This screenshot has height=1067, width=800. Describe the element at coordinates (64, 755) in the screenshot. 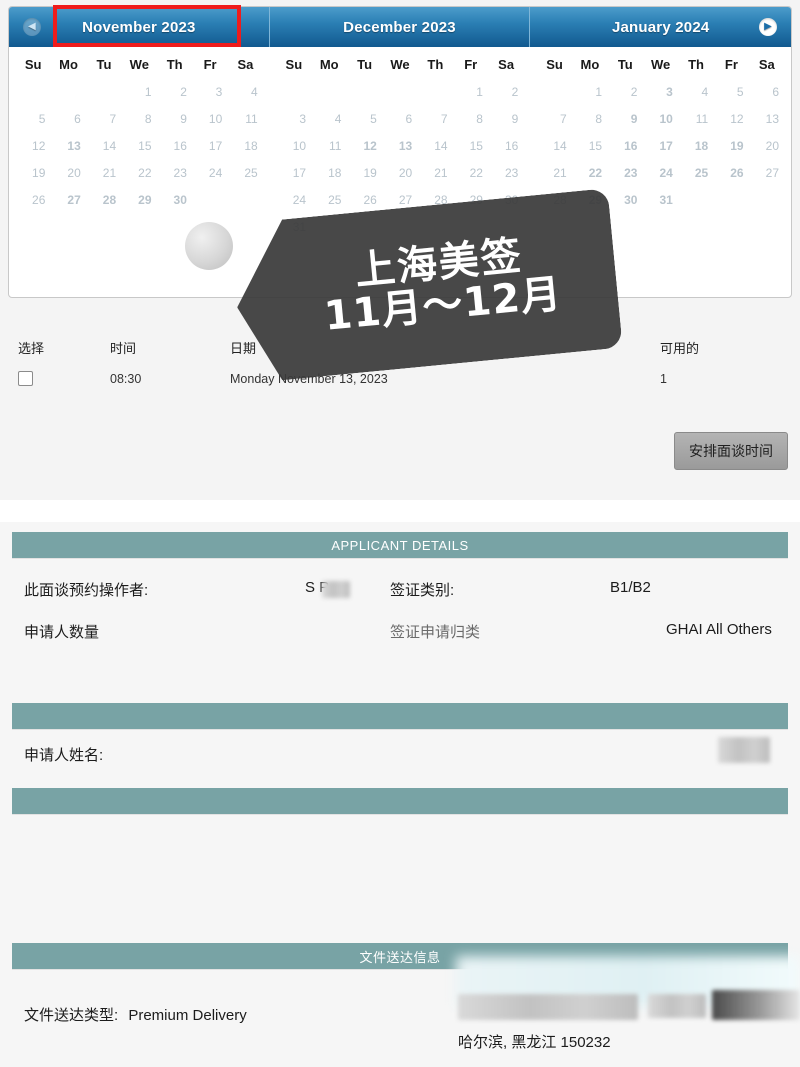

I see `applicant-name-label: 申请人姓名:` at that location.